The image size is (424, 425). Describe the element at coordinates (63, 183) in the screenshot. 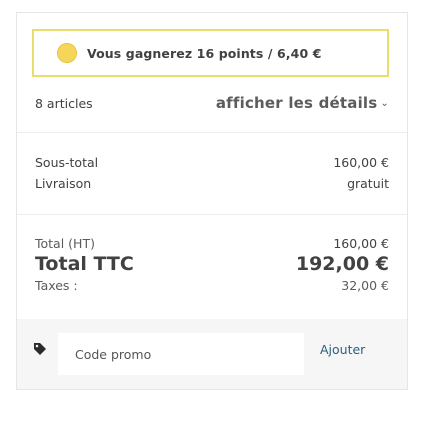

I see `shipping-label: Livraison` at that location.